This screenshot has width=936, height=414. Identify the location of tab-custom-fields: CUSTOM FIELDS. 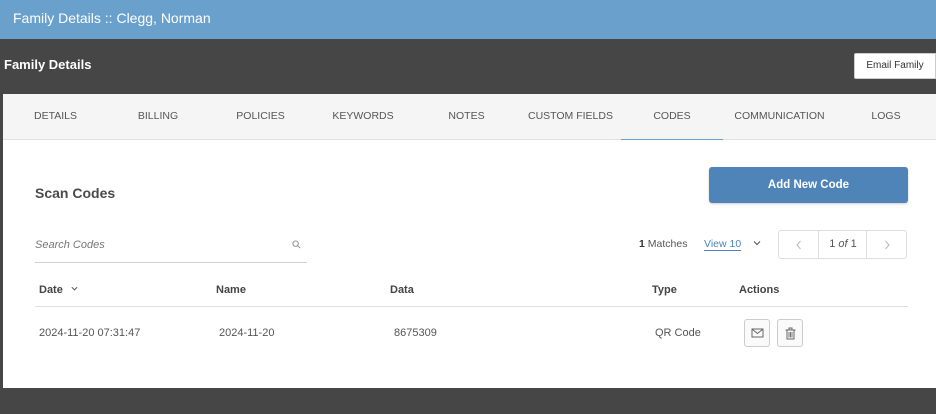
(570, 117).